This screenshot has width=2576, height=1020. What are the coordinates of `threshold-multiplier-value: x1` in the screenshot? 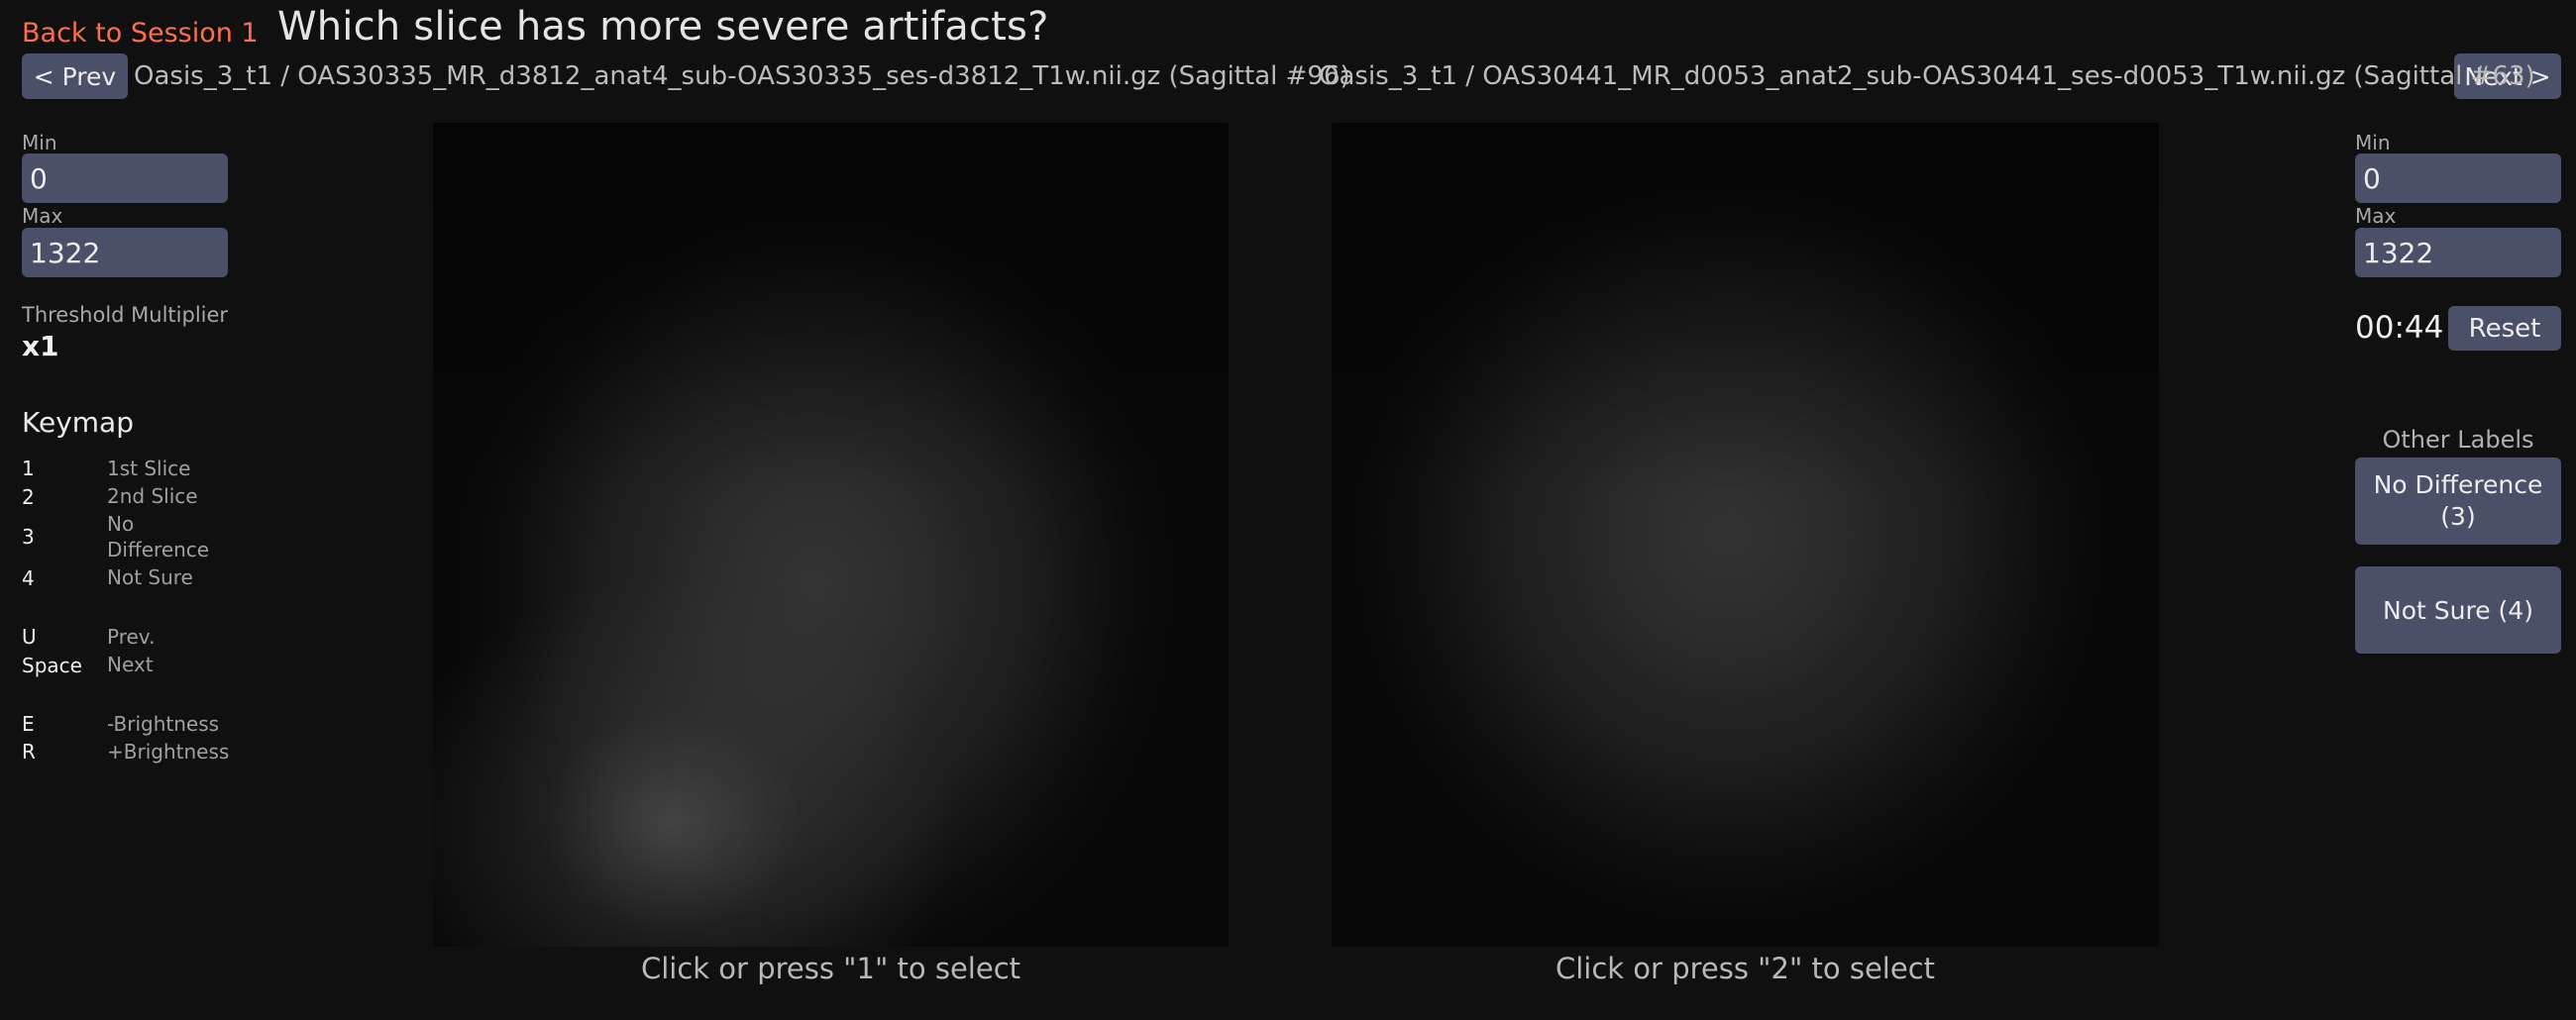 It's located at (41, 346).